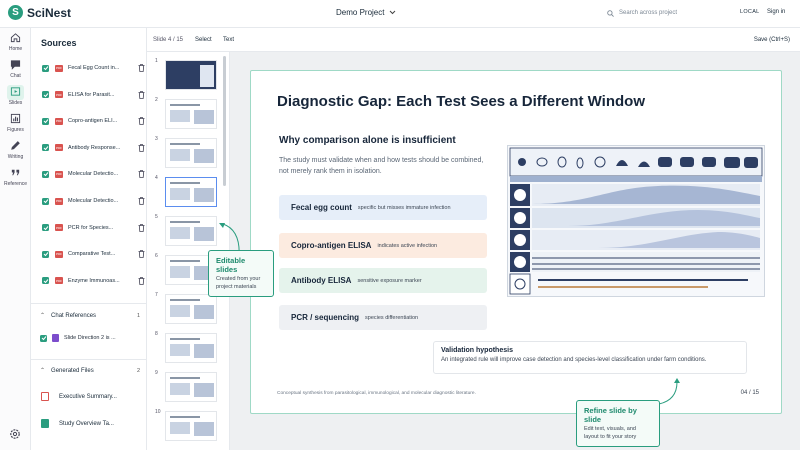 The height and width of the screenshot is (450, 800). I want to click on select-tool-button: Select, so click(203, 40).